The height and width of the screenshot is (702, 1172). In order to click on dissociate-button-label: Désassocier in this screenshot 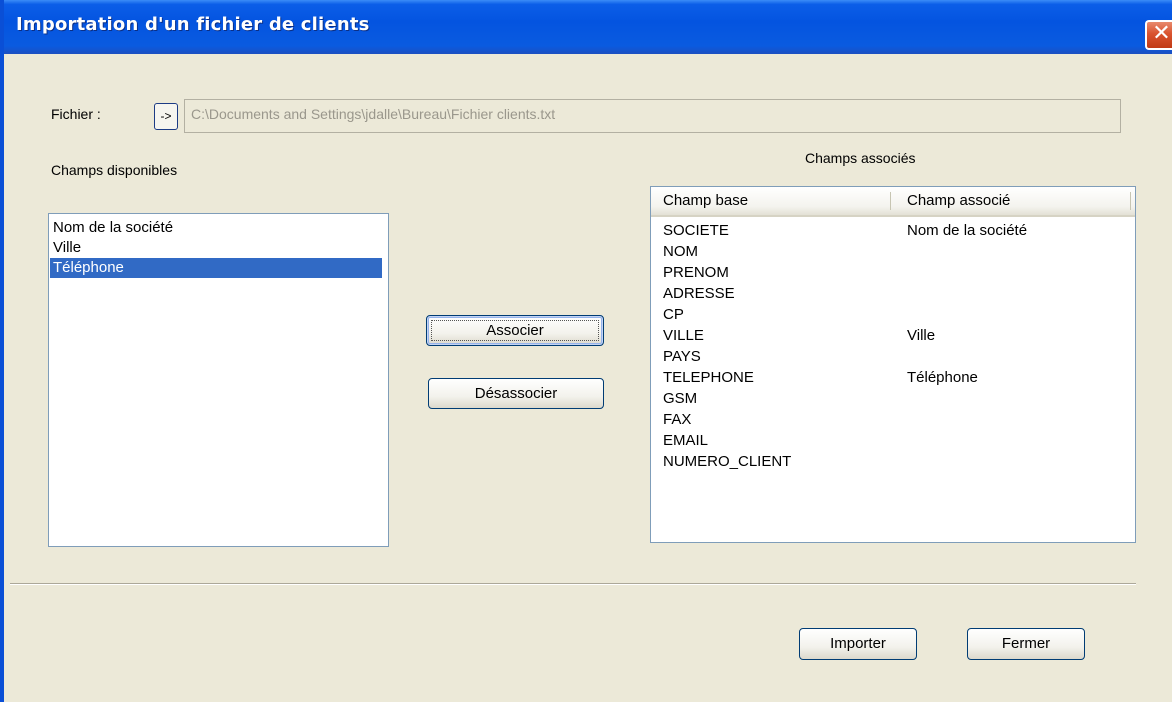, I will do `click(516, 393)`.